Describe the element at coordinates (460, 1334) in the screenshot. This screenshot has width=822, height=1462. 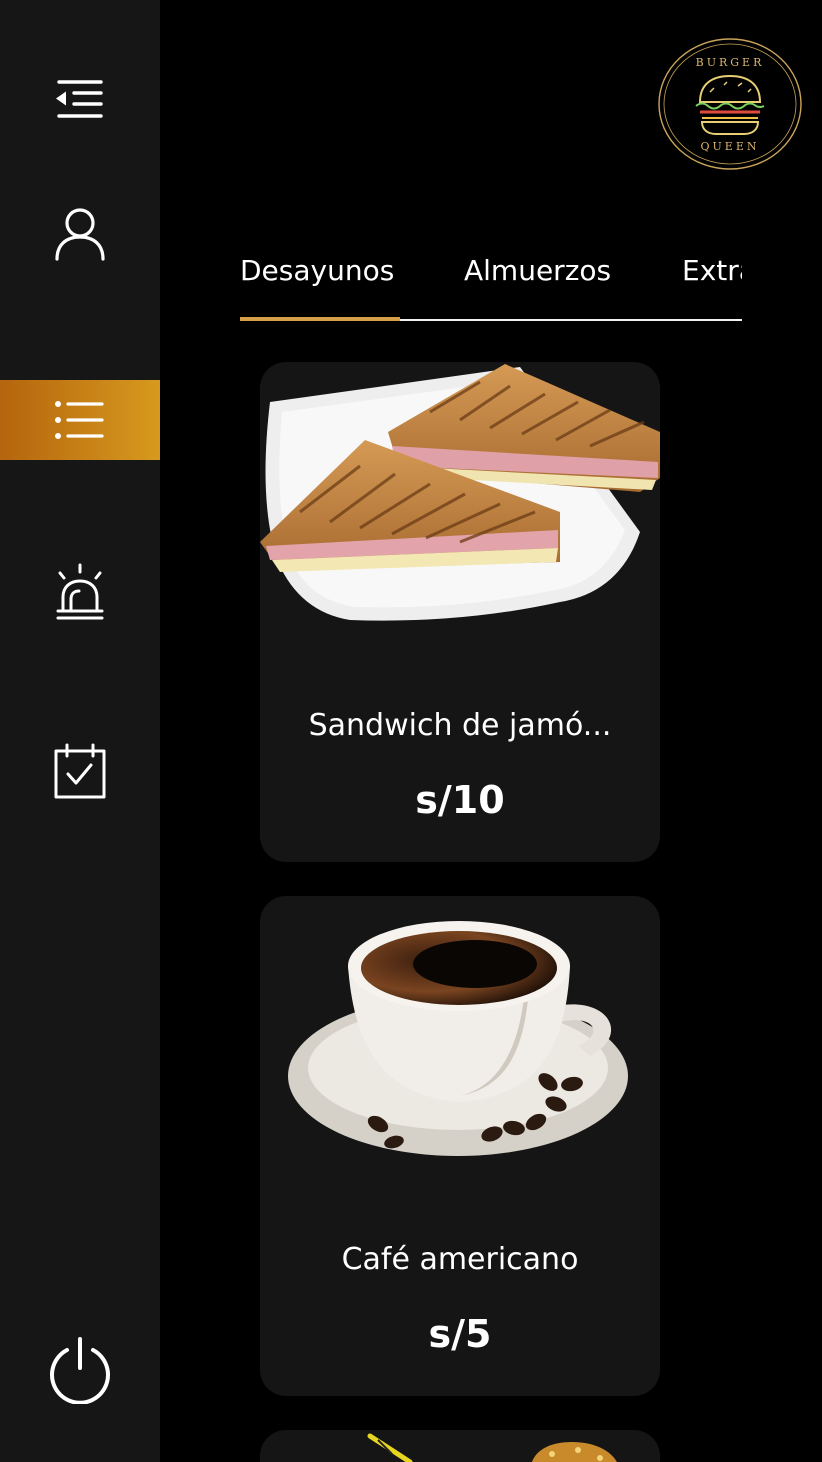
I see `product-price: s/5` at that location.